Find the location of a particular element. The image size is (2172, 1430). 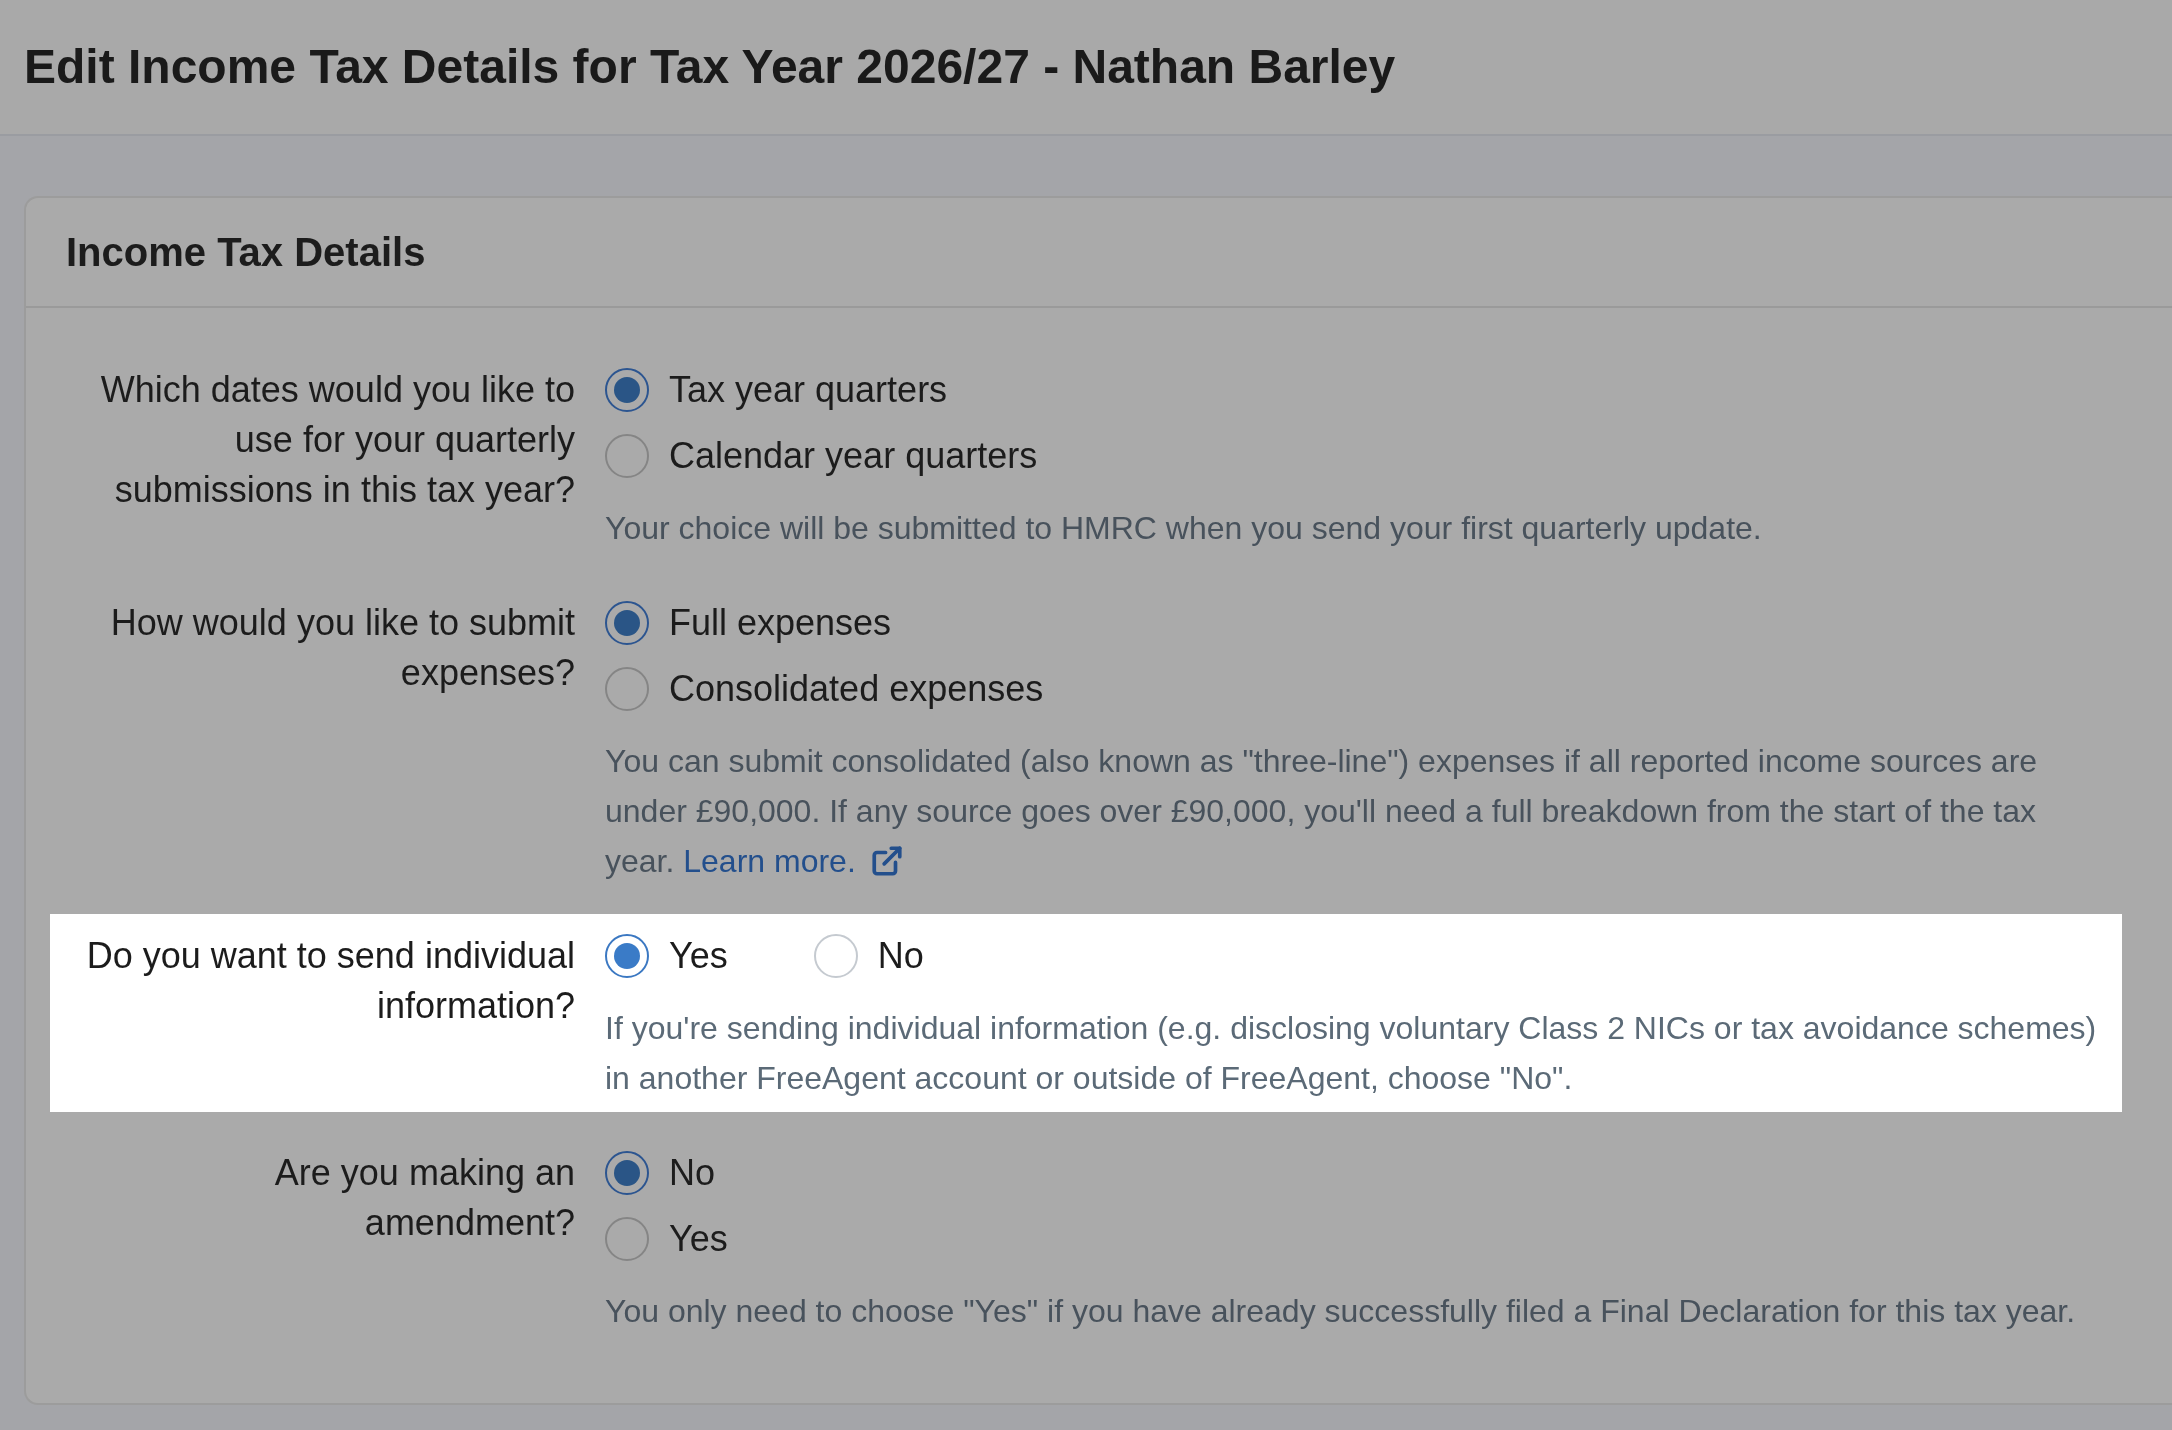

question-label: Which dates would you like to use for your quarterly submissions in this tax year? is located at coordinates (337, 440).